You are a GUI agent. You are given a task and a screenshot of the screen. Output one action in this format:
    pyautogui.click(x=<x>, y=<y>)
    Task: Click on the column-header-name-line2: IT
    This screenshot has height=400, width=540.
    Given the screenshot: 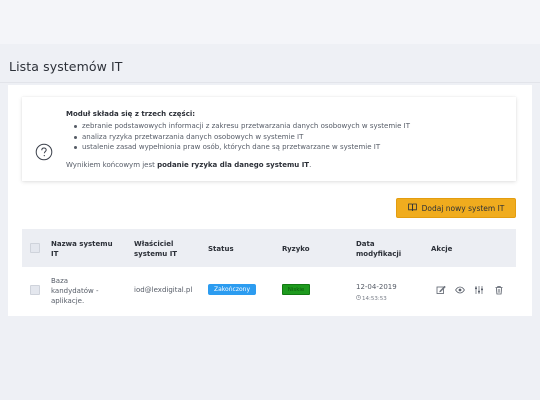 What is the action you would take?
    pyautogui.click(x=55, y=254)
    